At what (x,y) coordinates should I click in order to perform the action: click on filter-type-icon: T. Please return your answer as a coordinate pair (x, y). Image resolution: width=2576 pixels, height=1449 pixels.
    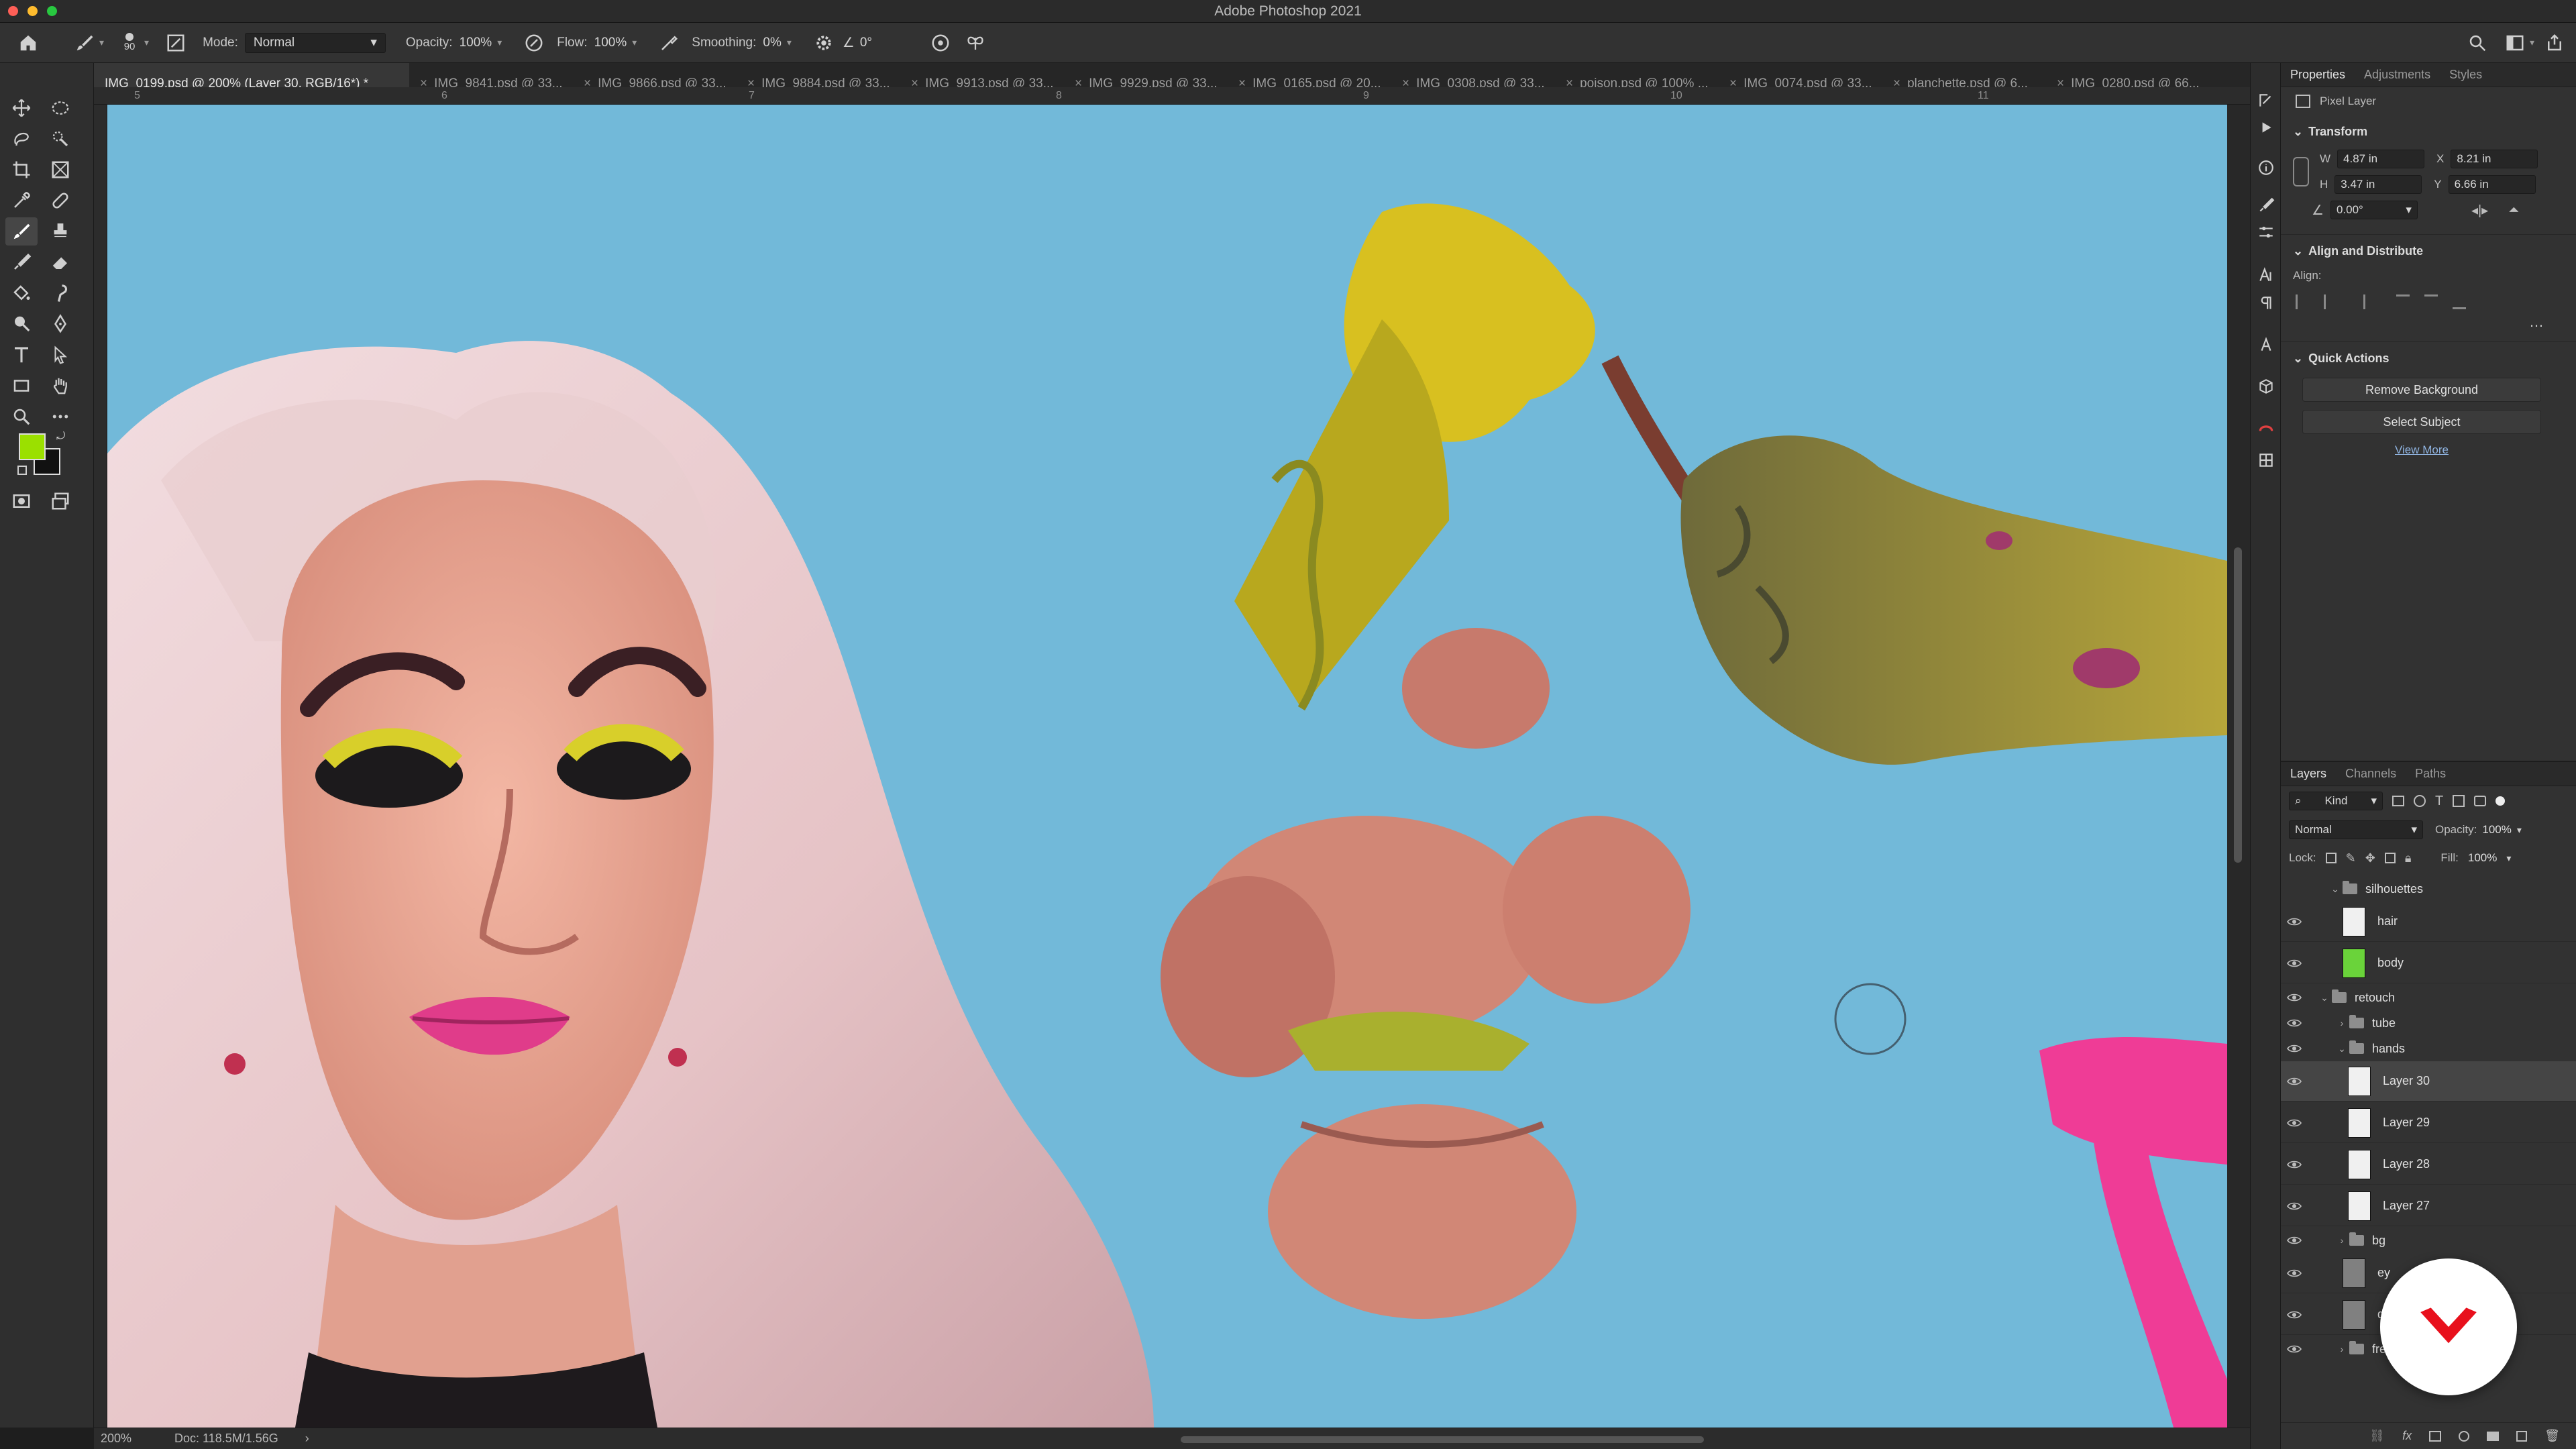
    Looking at the image, I should click on (2439, 801).